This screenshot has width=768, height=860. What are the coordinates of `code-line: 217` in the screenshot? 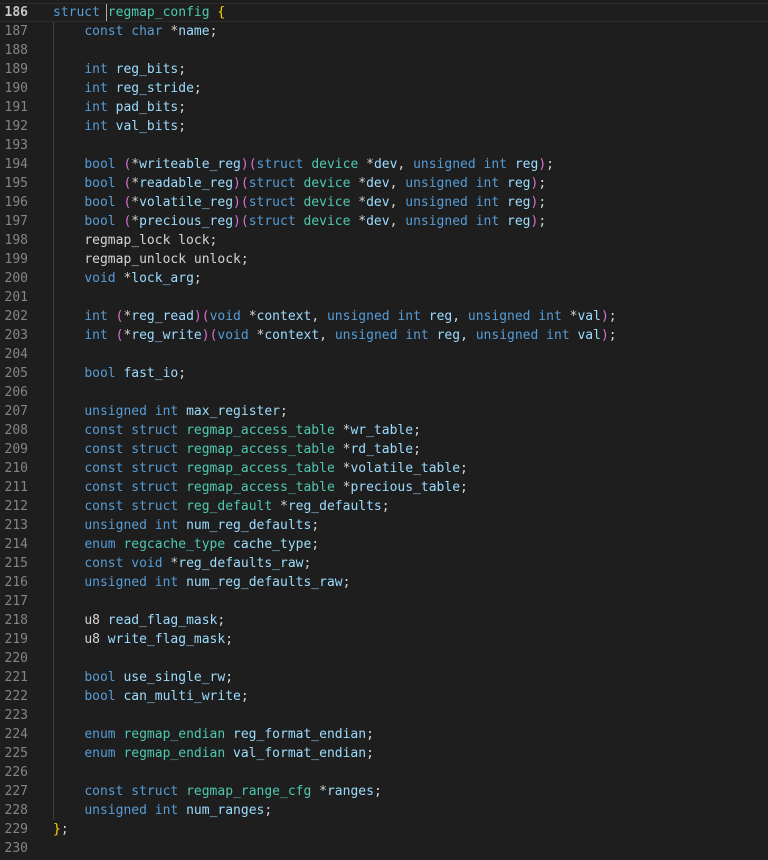 It's located at (384, 601).